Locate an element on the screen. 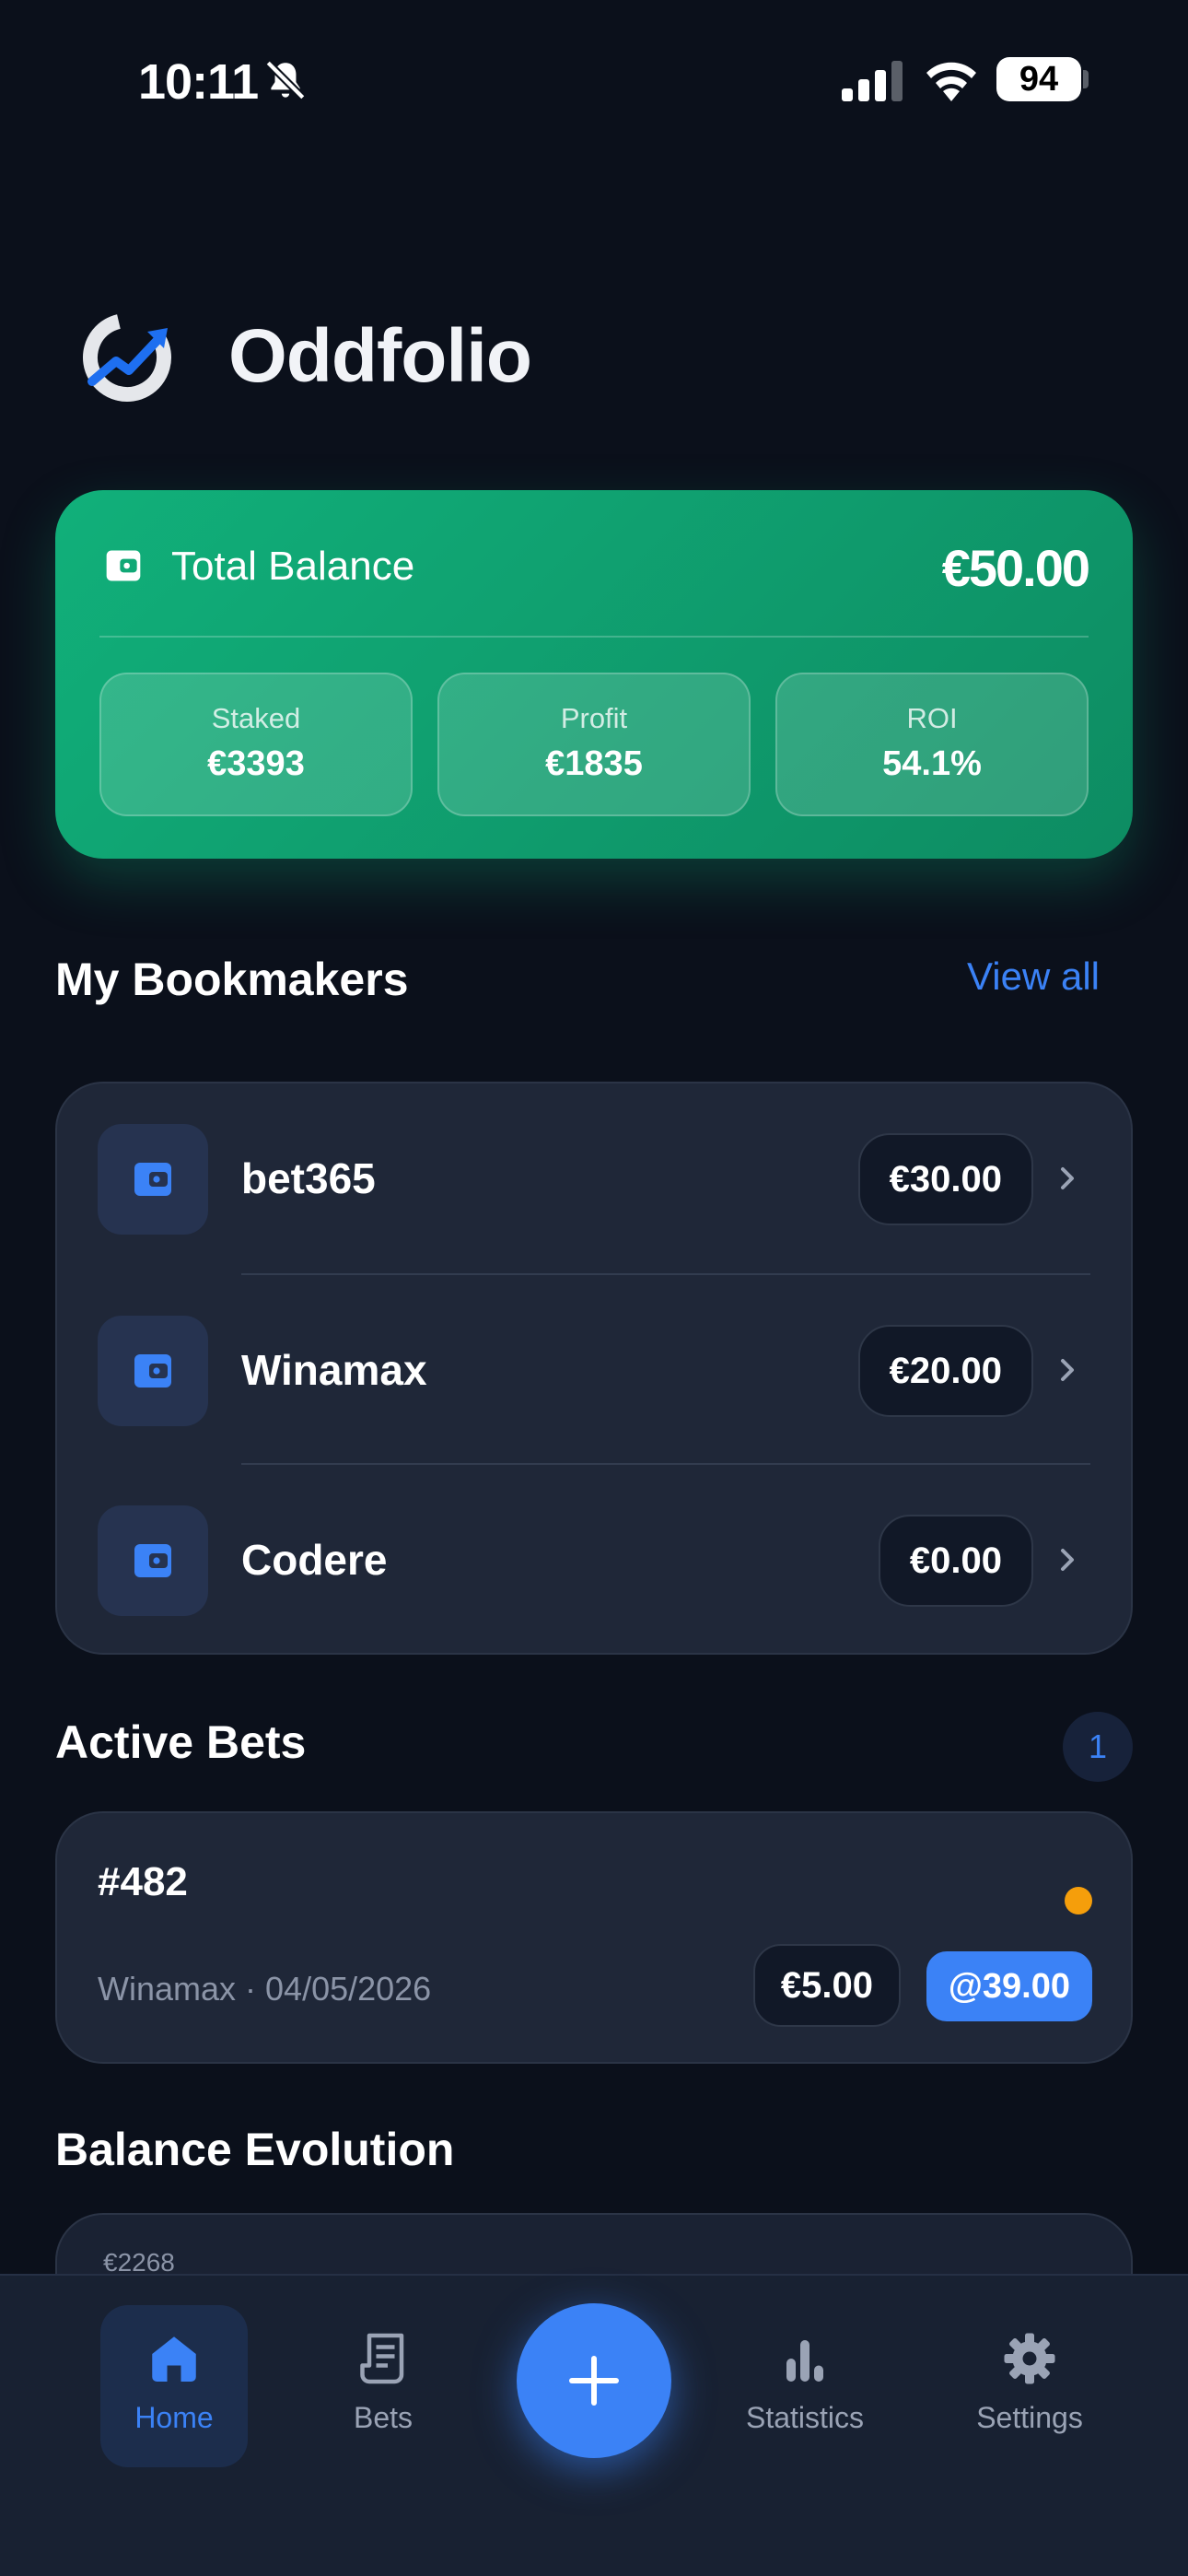  balance-evolution-section-title: Balance Evolution is located at coordinates (255, 2149).